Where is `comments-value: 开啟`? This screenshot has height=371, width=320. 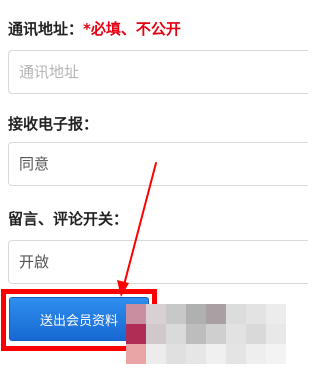 comments-value: 开啟 is located at coordinates (34, 262).